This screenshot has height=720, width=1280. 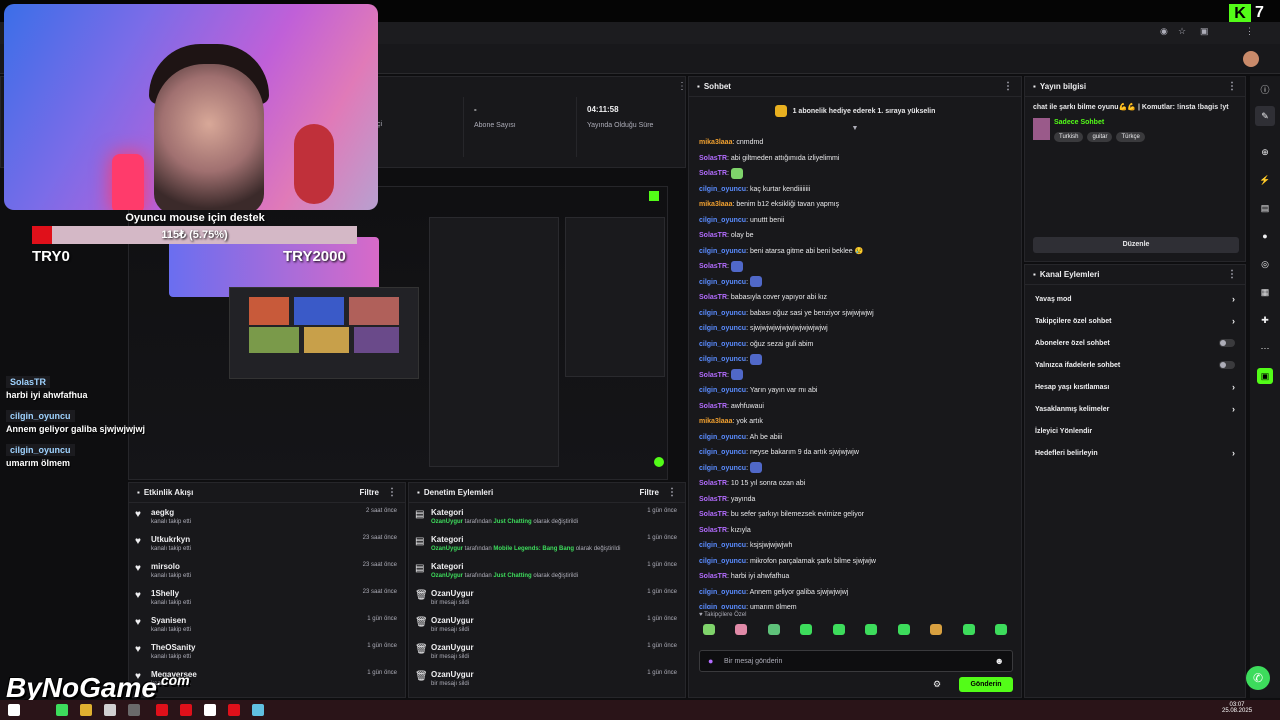 What do you see at coordinates (1100, 137) in the screenshot?
I see `tag: guitar` at bounding box center [1100, 137].